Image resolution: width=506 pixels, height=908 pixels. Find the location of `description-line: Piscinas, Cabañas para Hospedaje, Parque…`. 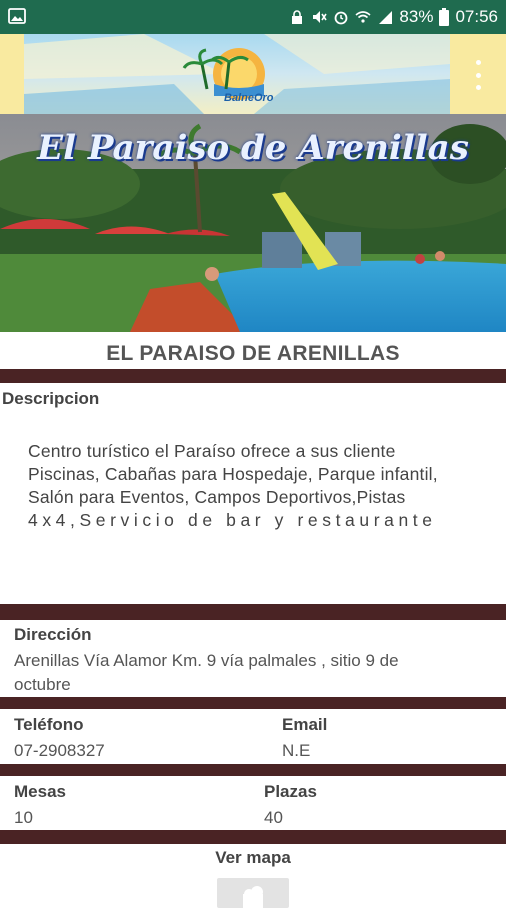

description-line: Piscinas, Cabañas para Hospedaje, Parque… is located at coordinates (233, 474).